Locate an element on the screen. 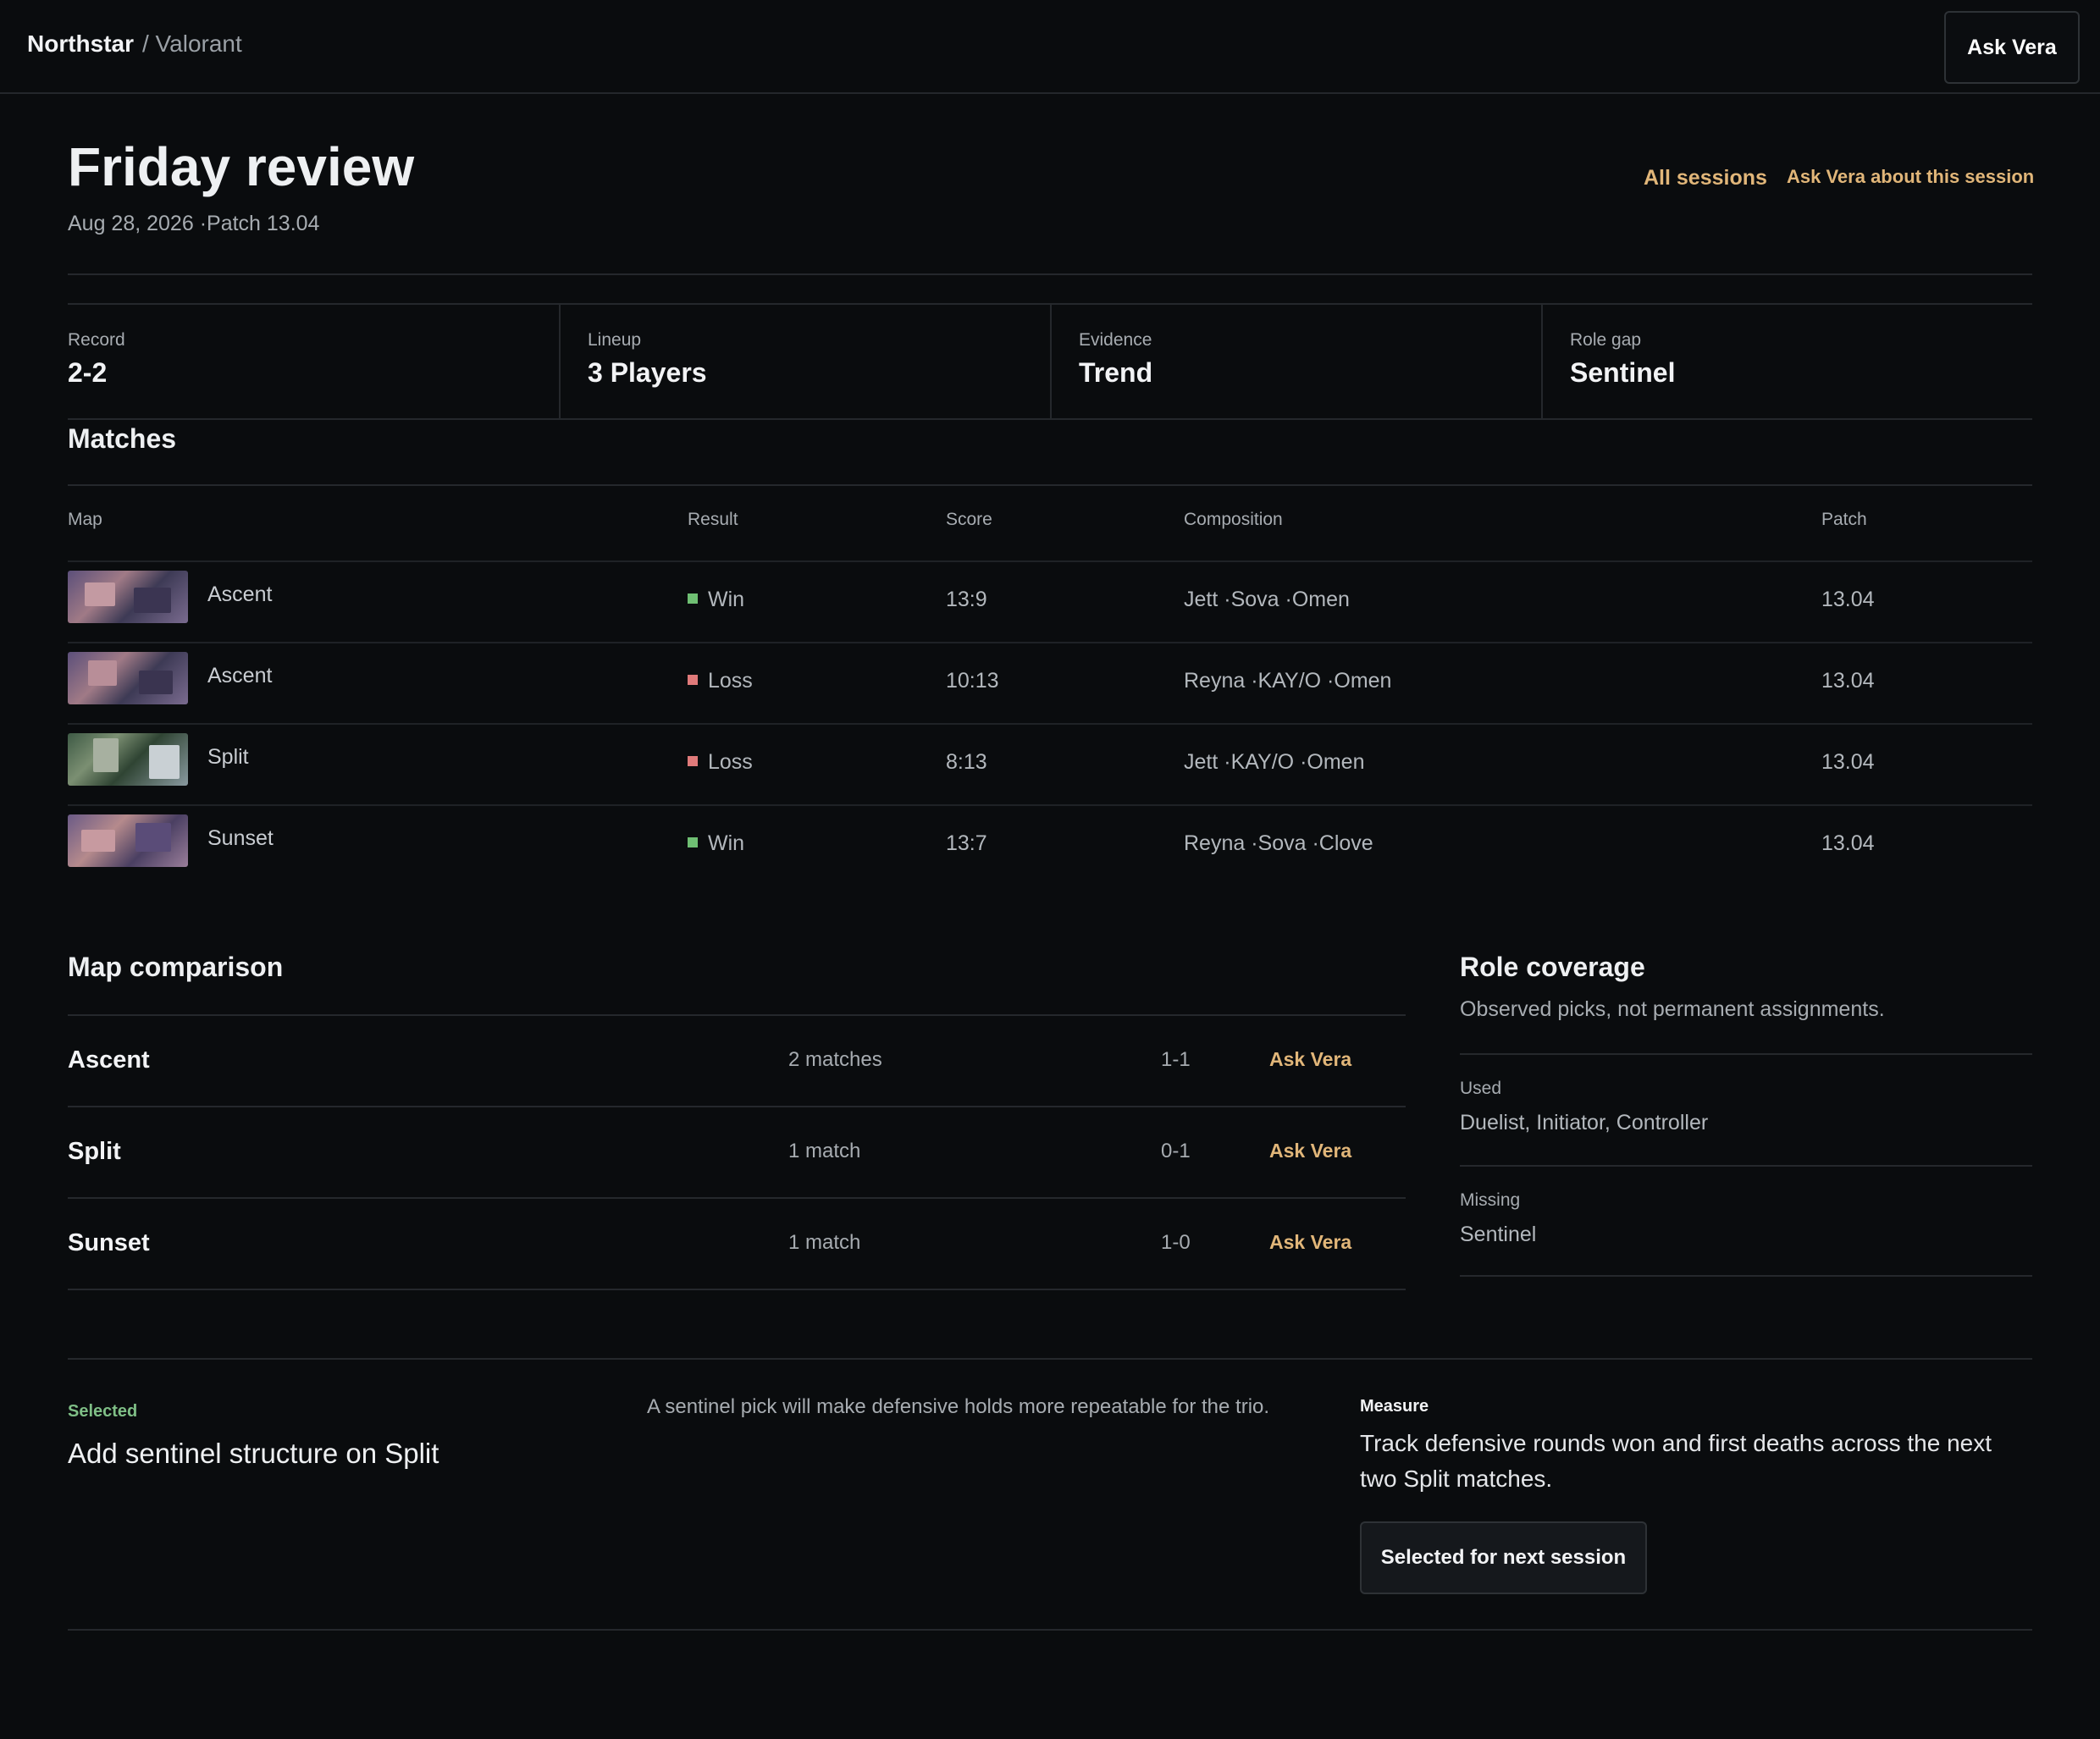 This screenshot has height=1739, width=2100. stat-label: Lineup is located at coordinates (615, 340).